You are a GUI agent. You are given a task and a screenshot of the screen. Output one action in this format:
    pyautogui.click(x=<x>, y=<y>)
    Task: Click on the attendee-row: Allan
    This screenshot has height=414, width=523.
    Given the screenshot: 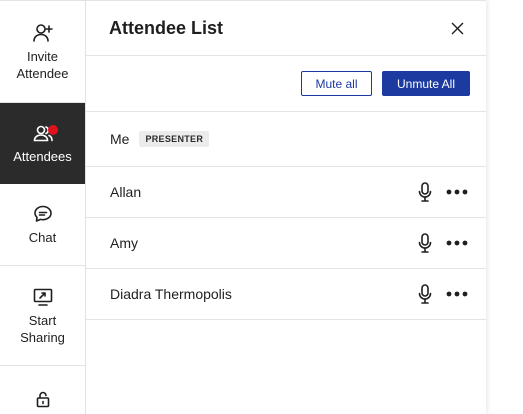 What is the action you would take?
    pyautogui.click(x=286, y=192)
    